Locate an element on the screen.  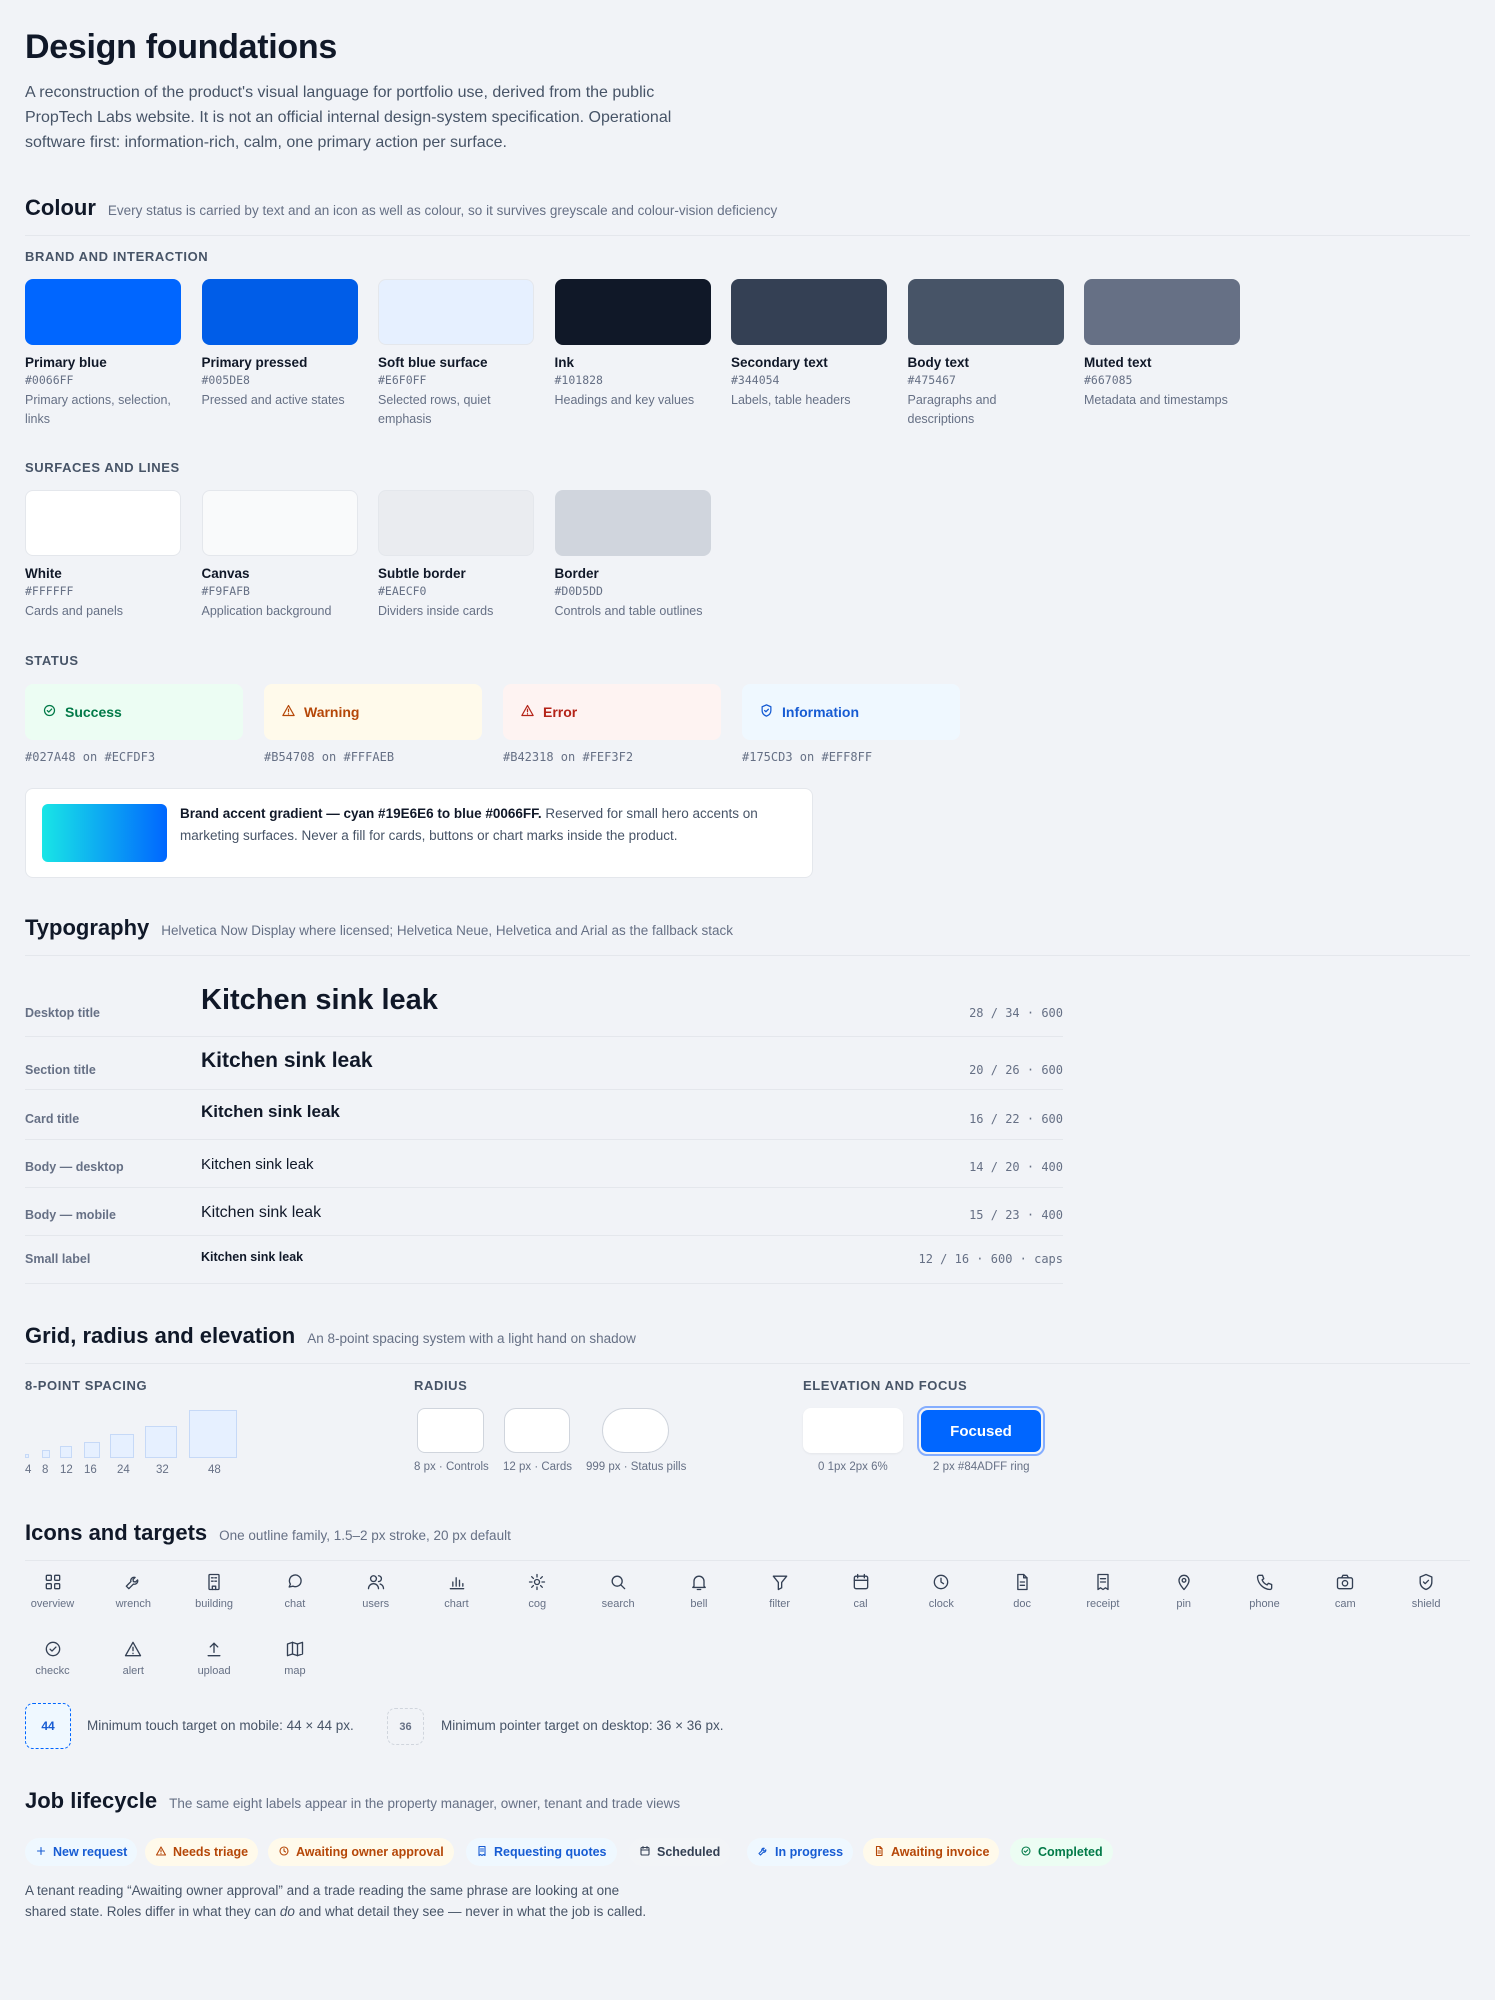
status-box: Information is located at coordinates (851, 712).